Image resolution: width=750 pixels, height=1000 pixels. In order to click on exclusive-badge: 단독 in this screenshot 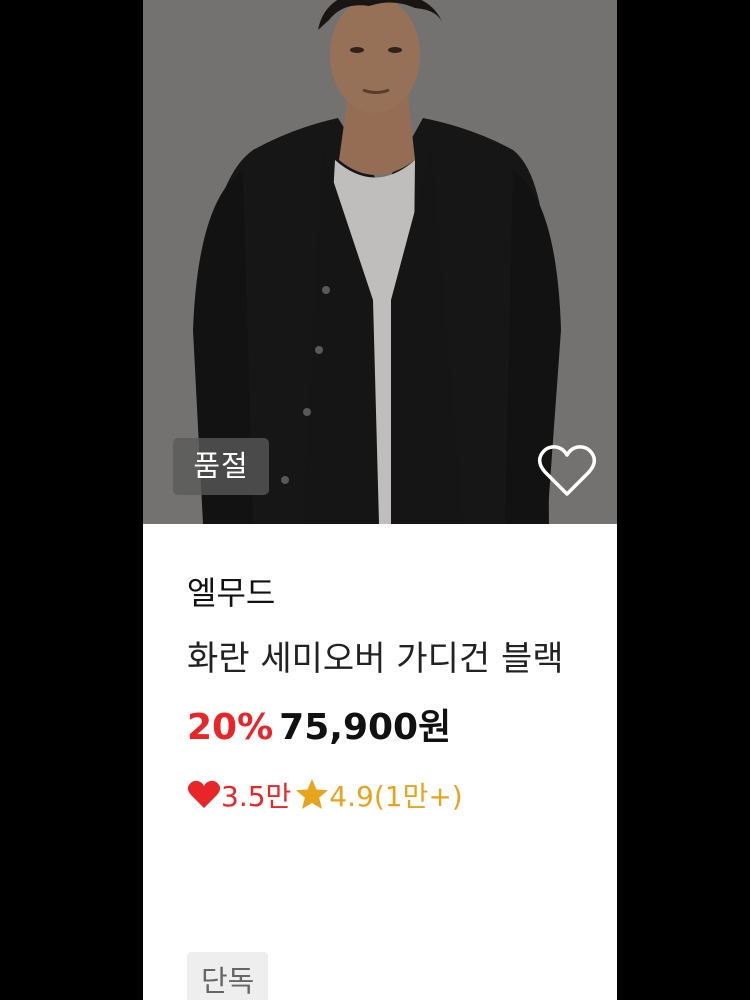, I will do `click(228, 976)`.